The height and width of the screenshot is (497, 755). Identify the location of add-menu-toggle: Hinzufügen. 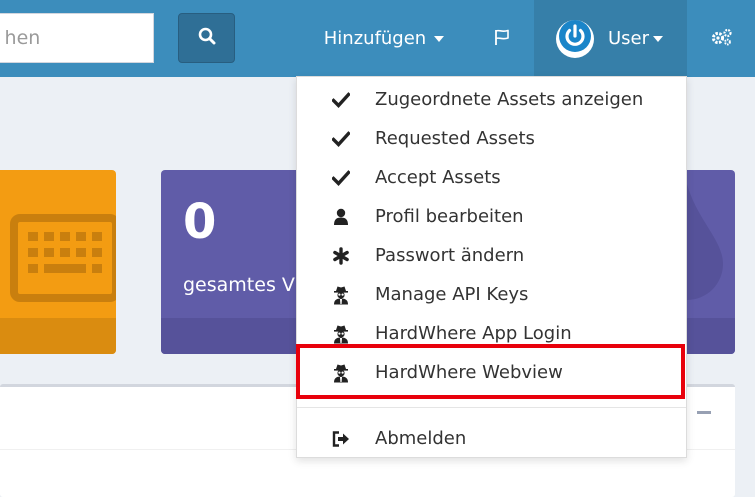
(384, 38).